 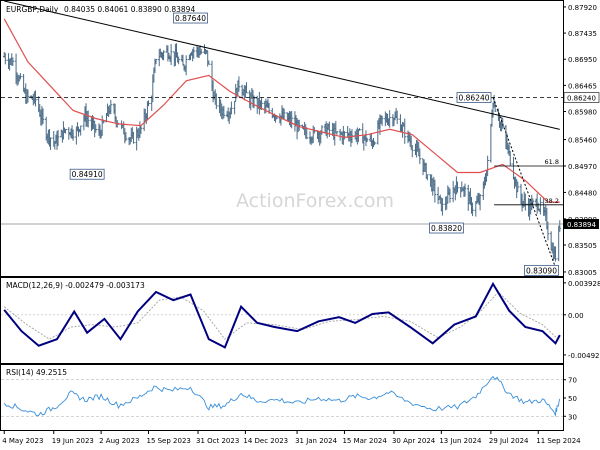 I want to click on price-y-tick-label: 0.85460, so click(x=582, y=141).